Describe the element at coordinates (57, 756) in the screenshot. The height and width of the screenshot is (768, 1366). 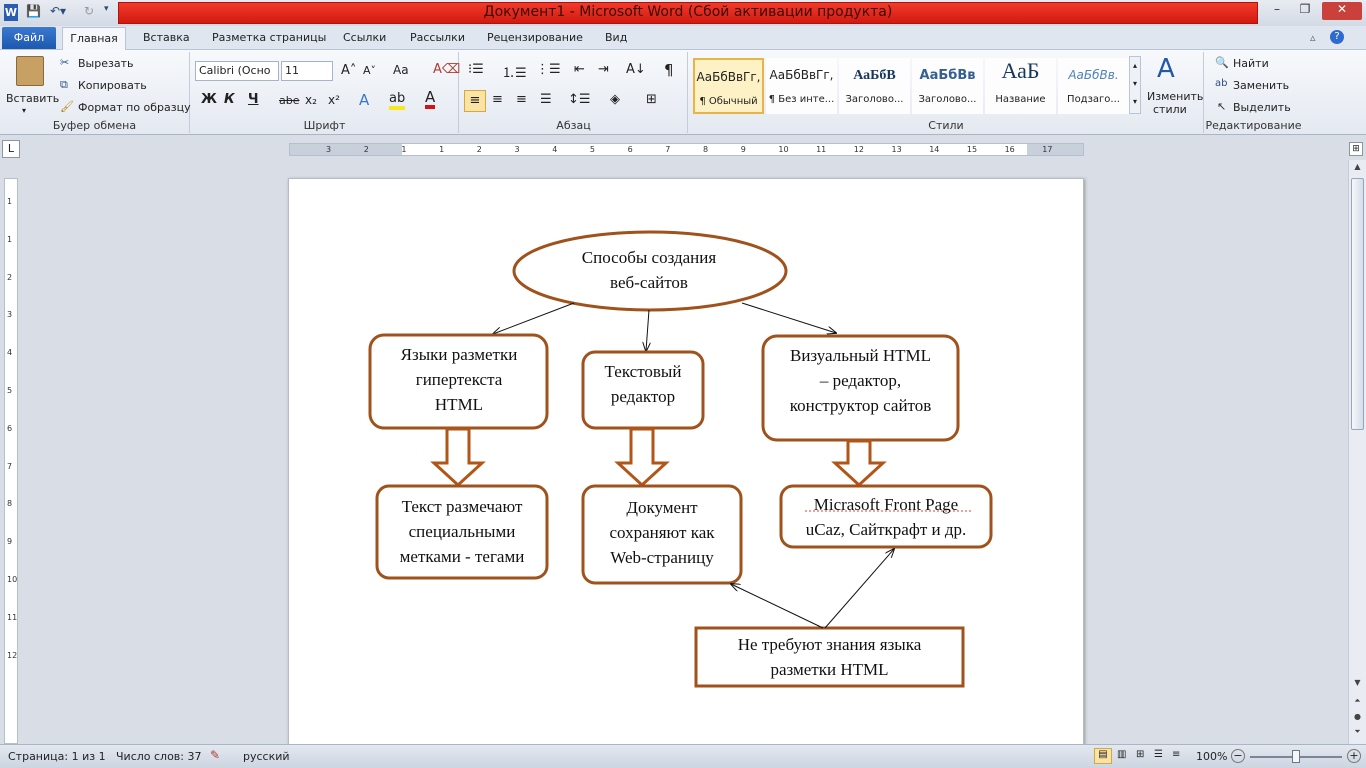
I see `page-count: Страница: 1 из 1` at that location.